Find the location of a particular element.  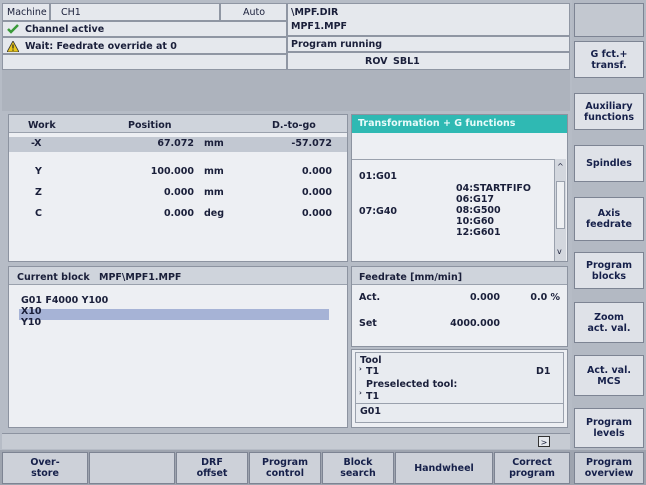

axis-name: C is located at coordinates (38, 213).